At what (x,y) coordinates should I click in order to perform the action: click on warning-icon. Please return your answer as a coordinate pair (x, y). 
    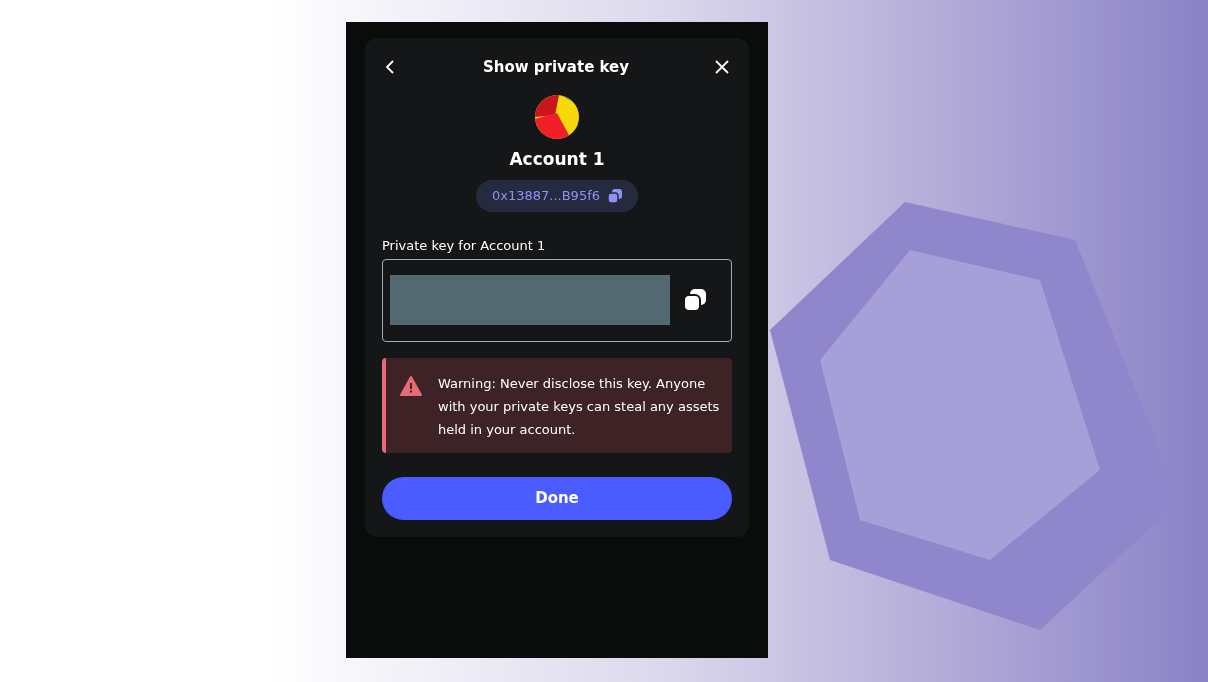
    Looking at the image, I should click on (411, 386).